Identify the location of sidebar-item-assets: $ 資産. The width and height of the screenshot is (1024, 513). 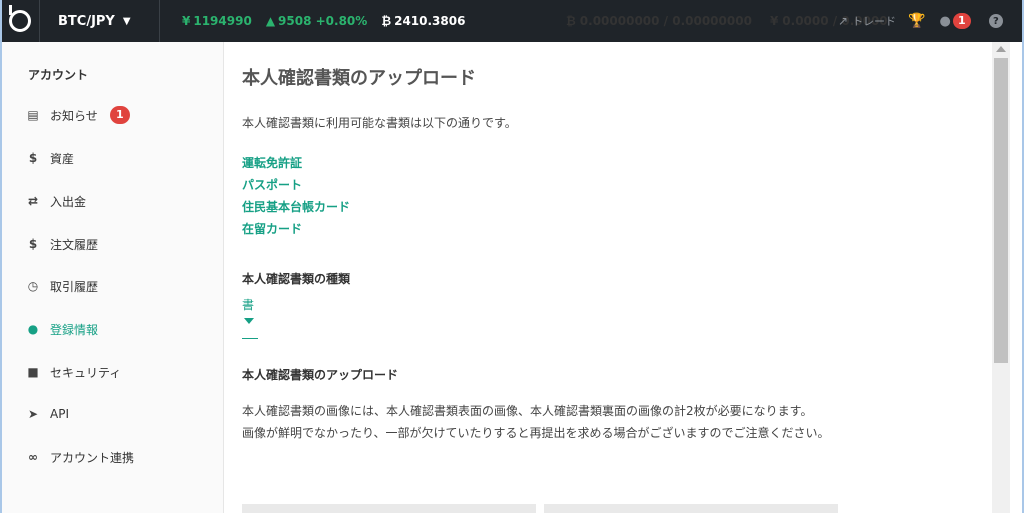
(50, 158).